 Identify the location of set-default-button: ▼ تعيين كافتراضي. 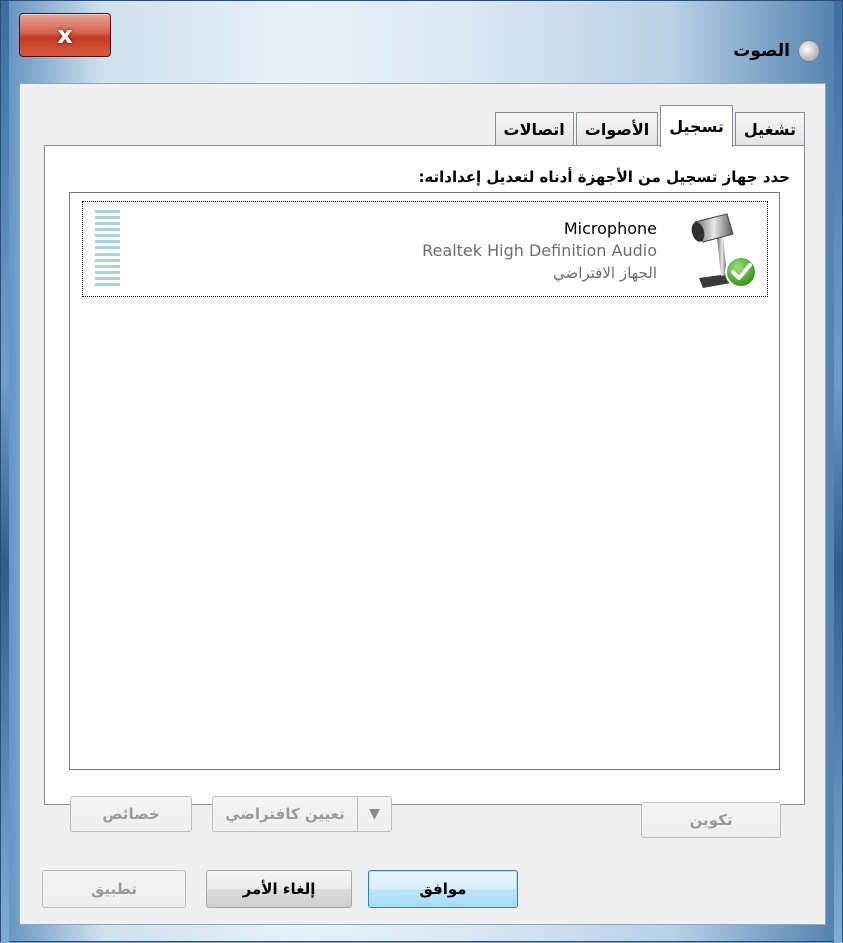
(302, 814).